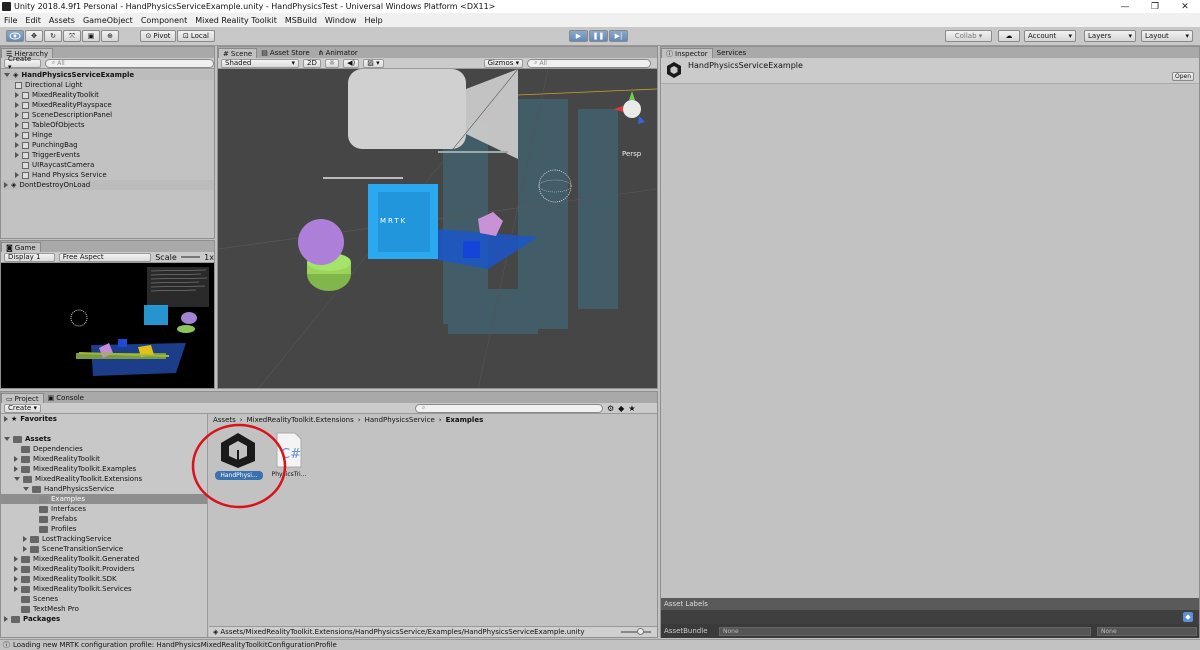 The image size is (1200, 650). What do you see at coordinates (104, 509) in the screenshot?
I see `project-tree-item: Interfaces` at bounding box center [104, 509].